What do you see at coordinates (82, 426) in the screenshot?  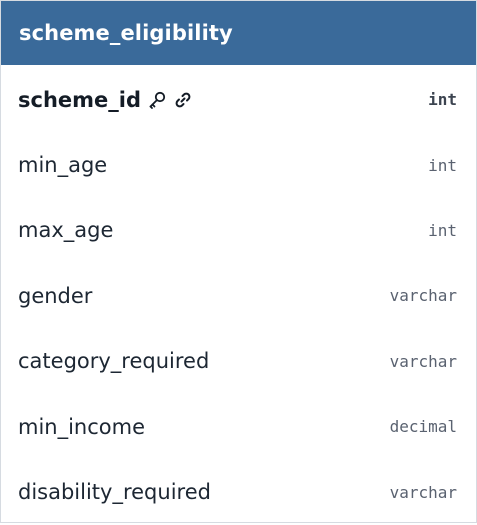 I see `column-name: min_income` at bounding box center [82, 426].